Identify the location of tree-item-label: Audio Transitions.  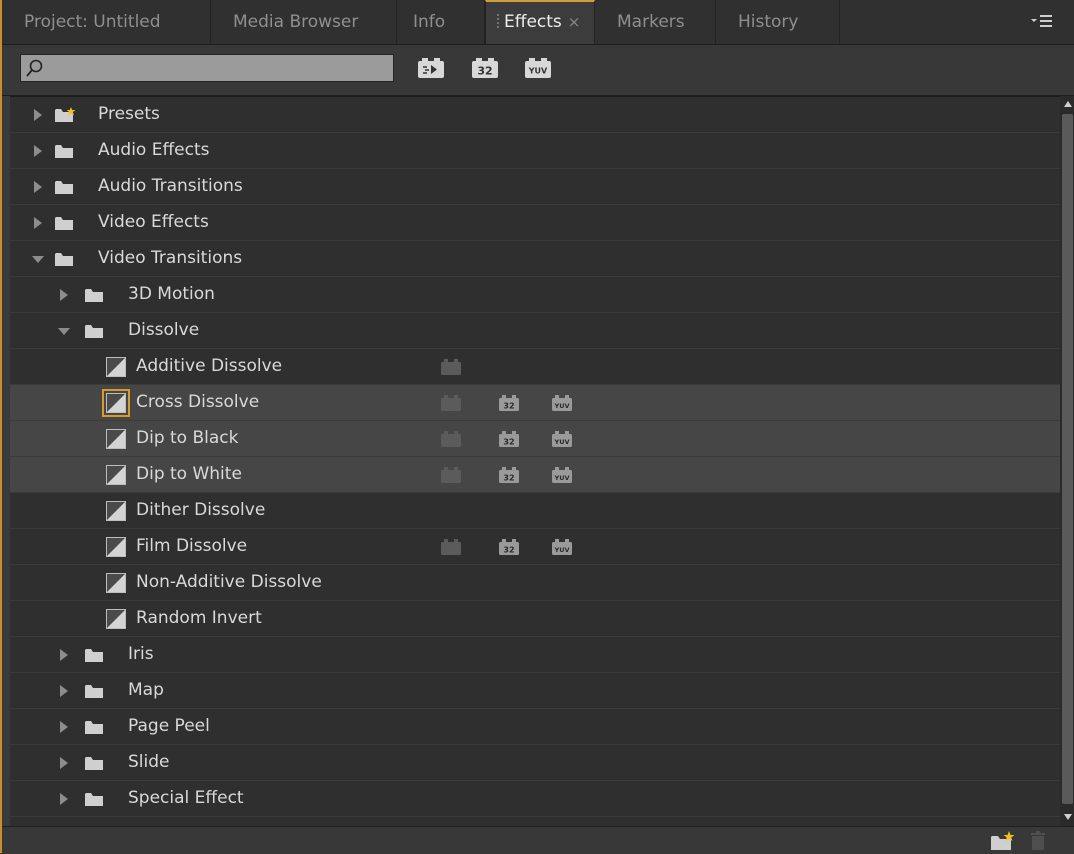
(170, 186).